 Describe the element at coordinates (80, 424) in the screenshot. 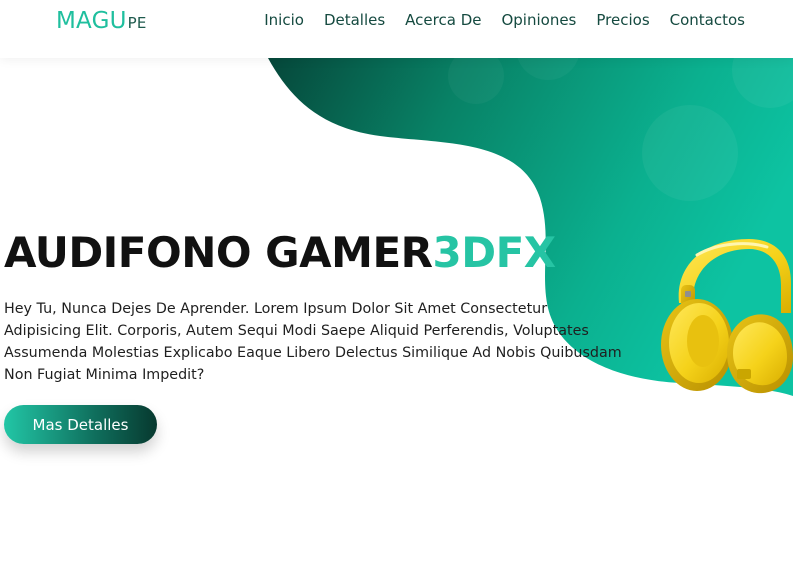

I see `more-details-button: Mas Detalles` at that location.